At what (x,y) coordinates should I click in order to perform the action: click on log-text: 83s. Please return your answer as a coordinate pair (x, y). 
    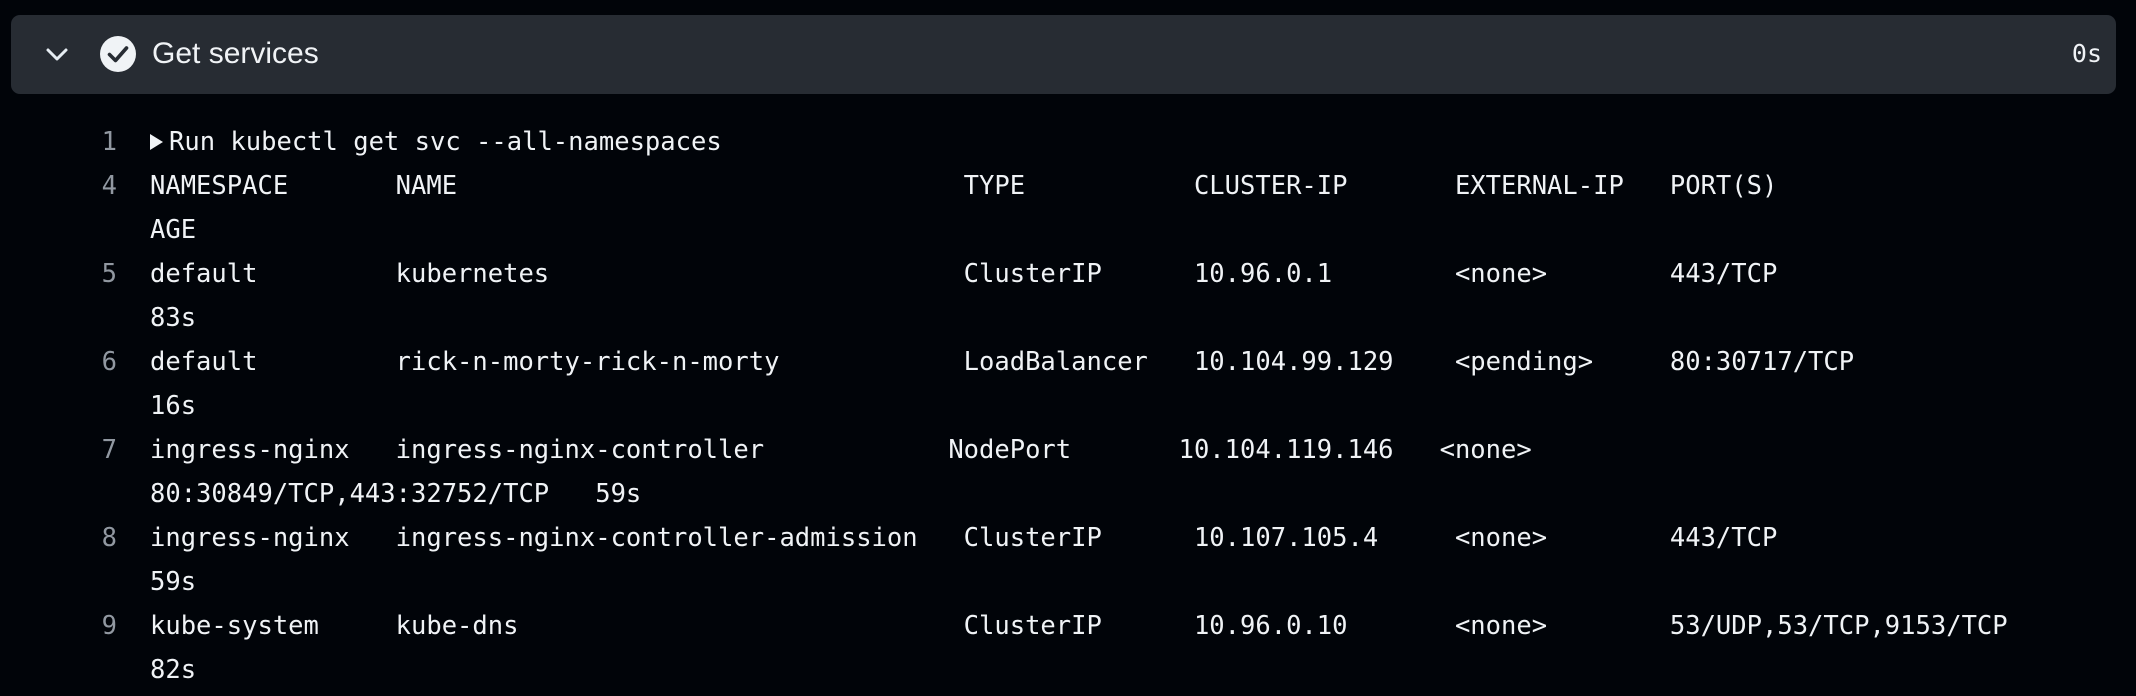
    Looking at the image, I should click on (173, 318).